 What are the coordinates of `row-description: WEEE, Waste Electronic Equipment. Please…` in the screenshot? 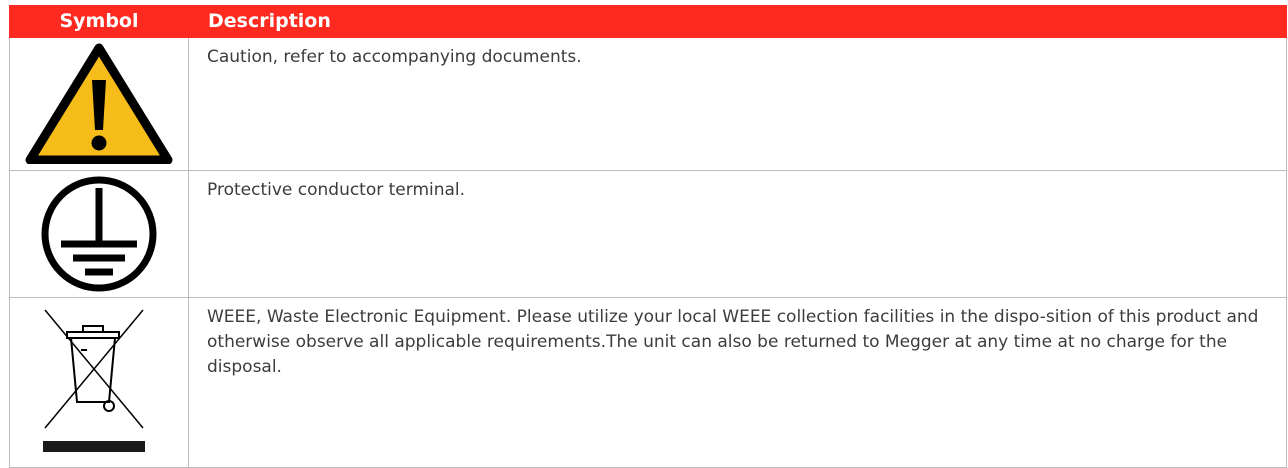 It's located at (733, 342).